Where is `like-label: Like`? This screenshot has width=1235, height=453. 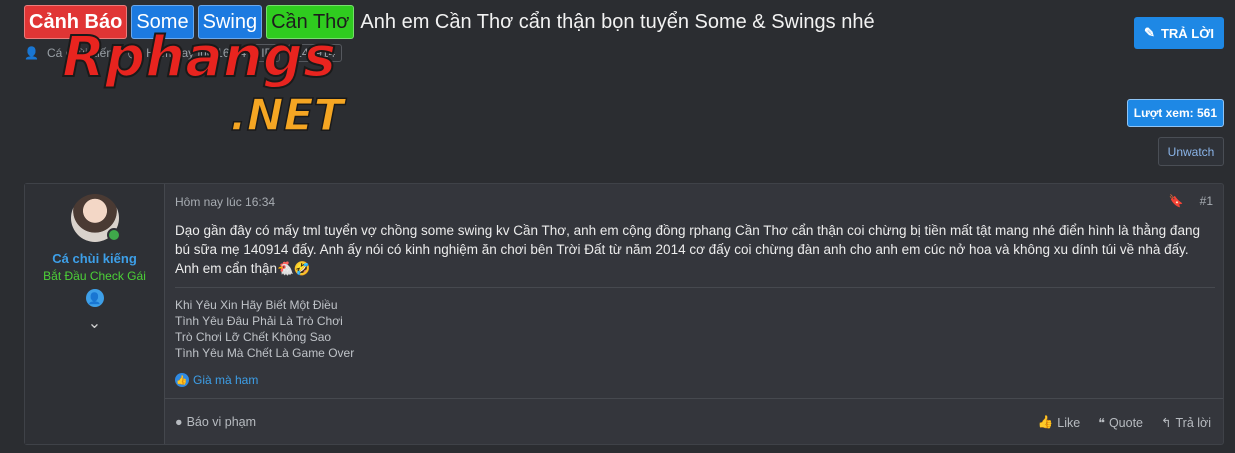 like-label: Like is located at coordinates (1069, 422).